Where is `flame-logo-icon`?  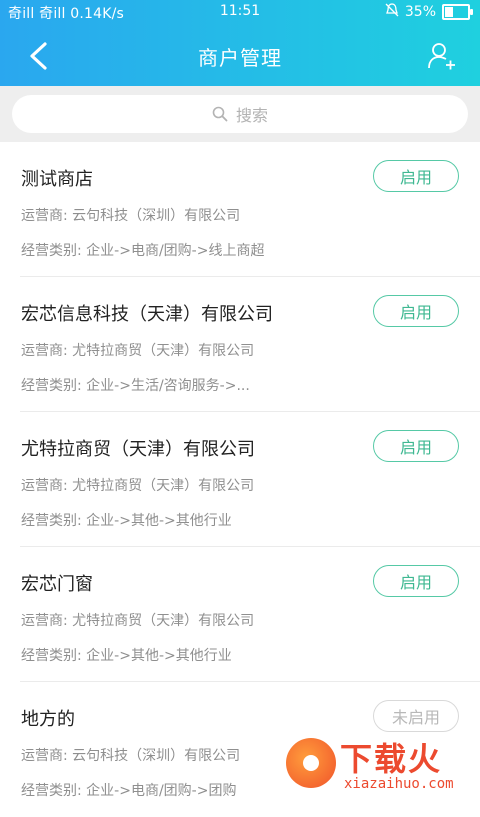
flame-logo-icon is located at coordinates (311, 763).